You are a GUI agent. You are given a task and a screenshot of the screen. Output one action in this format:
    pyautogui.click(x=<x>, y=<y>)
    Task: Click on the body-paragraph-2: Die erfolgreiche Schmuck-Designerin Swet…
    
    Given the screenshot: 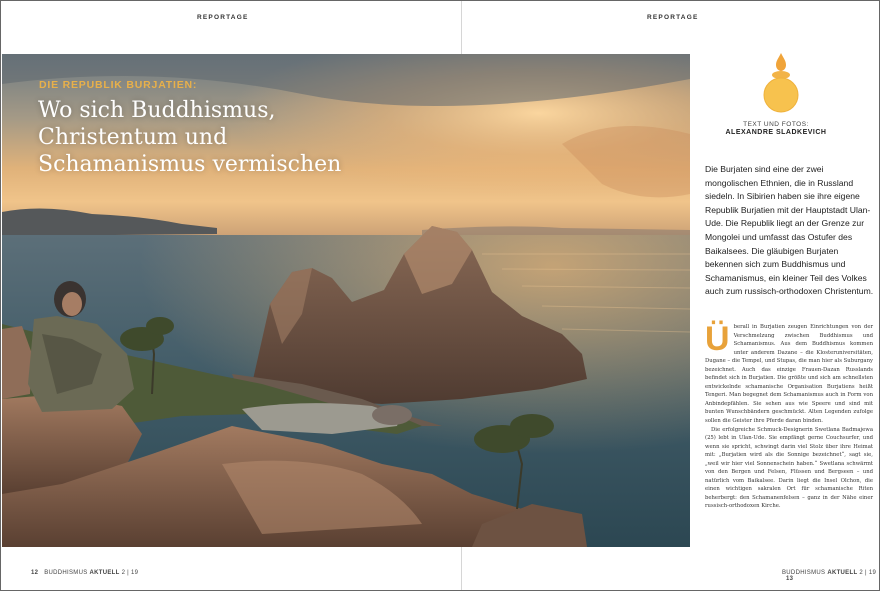 What is the action you would take?
    pyautogui.click(x=789, y=468)
    